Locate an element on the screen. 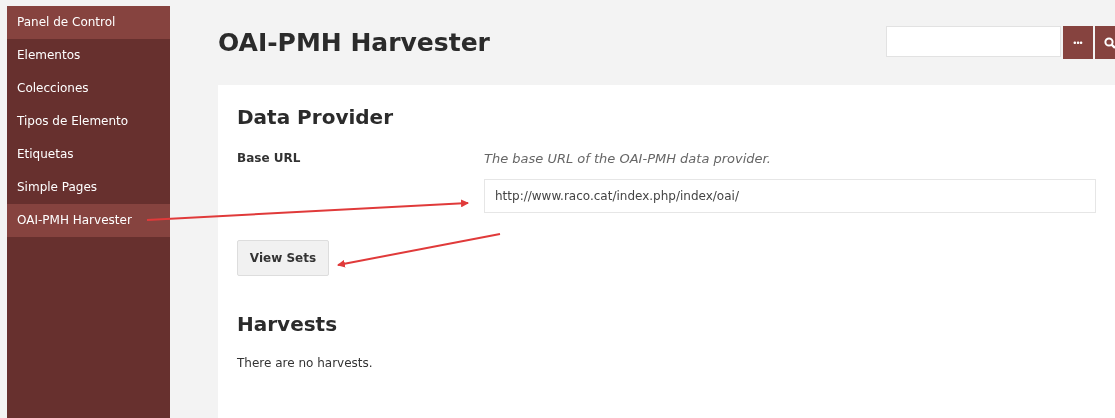 The height and width of the screenshot is (418, 1115). view-sets-button: View Sets is located at coordinates (283, 258).